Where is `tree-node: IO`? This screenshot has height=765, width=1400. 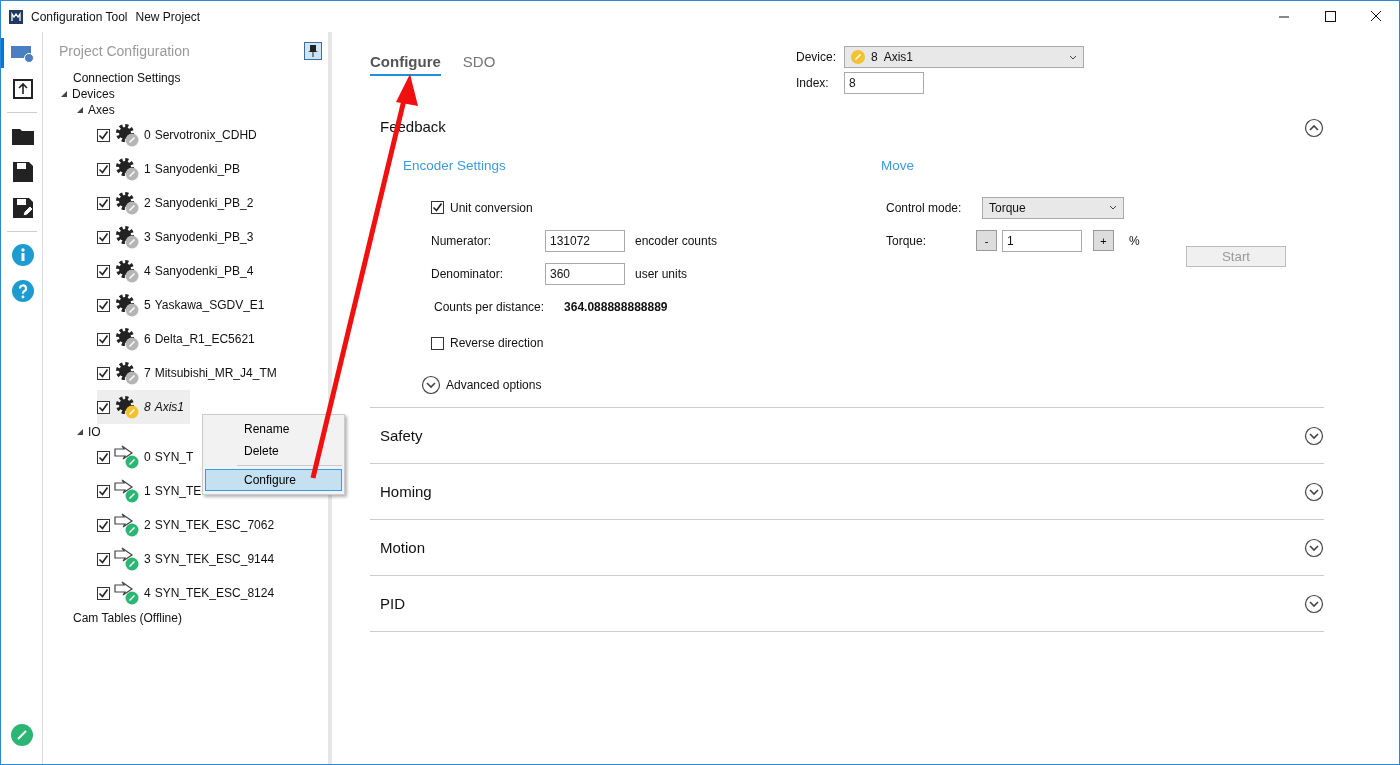 tree-node: IO is located at coordinates (94, 432).